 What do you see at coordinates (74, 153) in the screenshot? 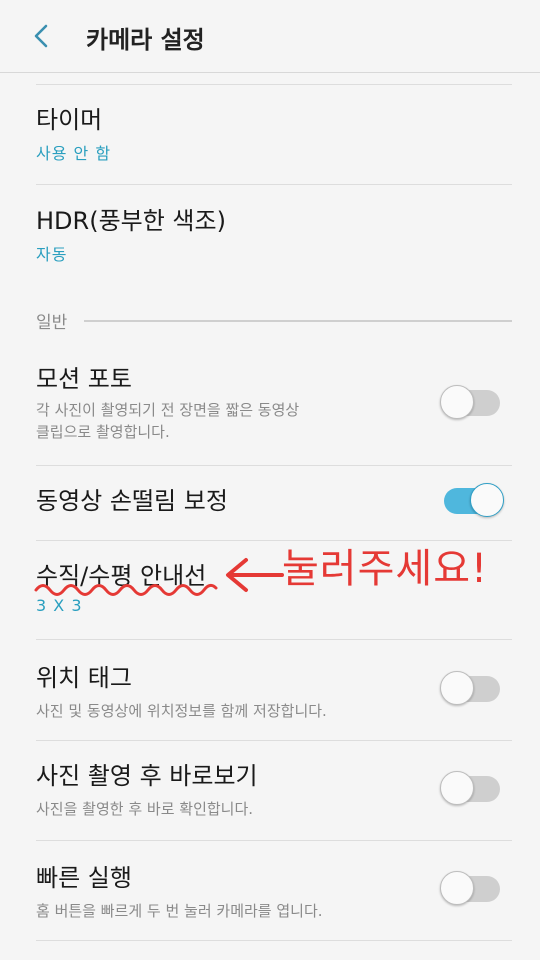
I see `setting-value: 사용 안 함` at bounding box center [74, 153].